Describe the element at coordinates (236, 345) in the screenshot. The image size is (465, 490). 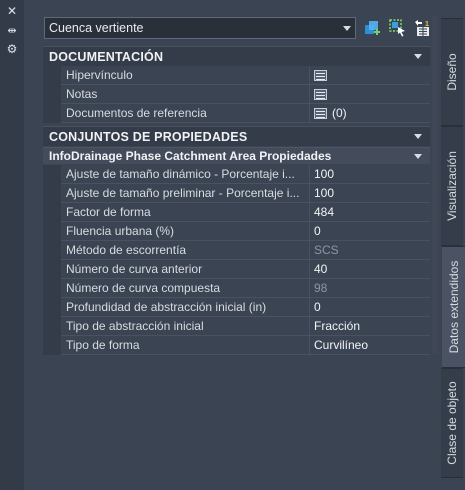
I see `property-row: Tipo de forma Curvilíneo` at that location.